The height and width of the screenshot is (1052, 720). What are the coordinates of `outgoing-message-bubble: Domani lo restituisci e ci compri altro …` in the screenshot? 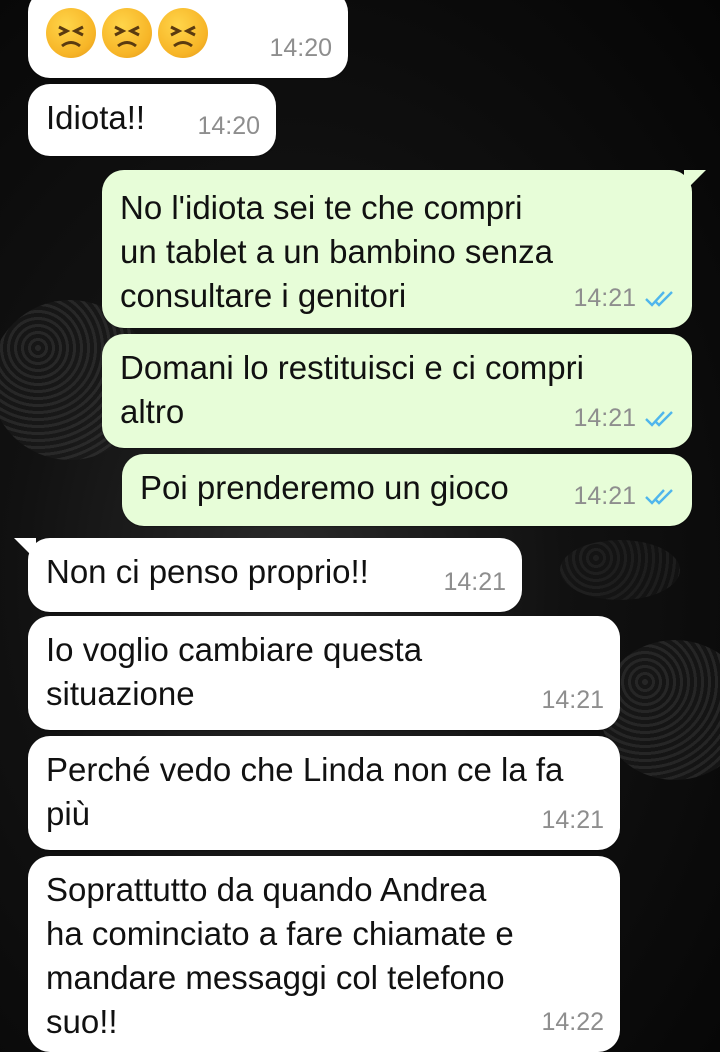 It's located at (397, 391).